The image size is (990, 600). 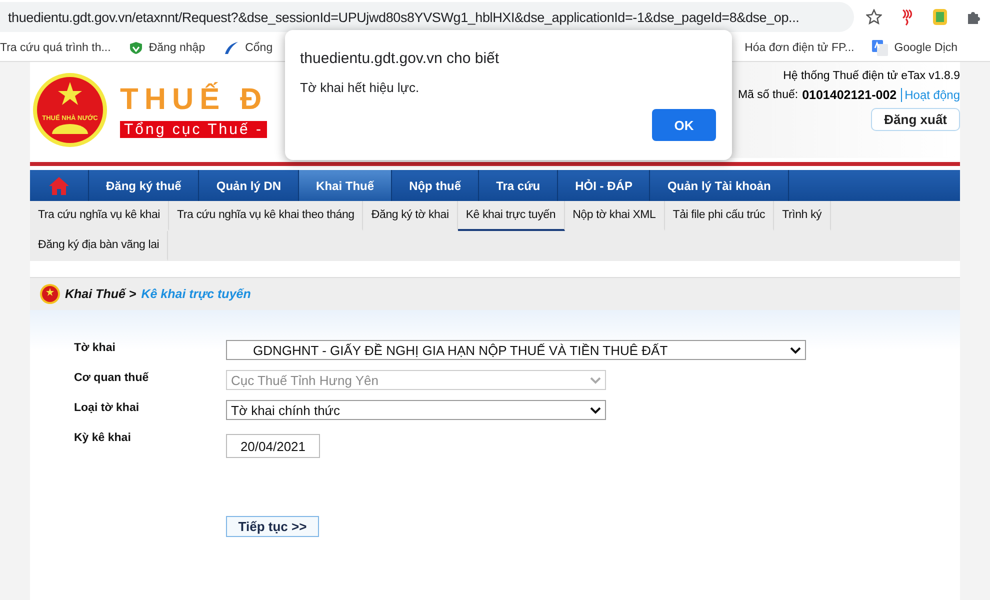 I want to click on field-label: Loại tờ khai, so click(x=107, y=407).